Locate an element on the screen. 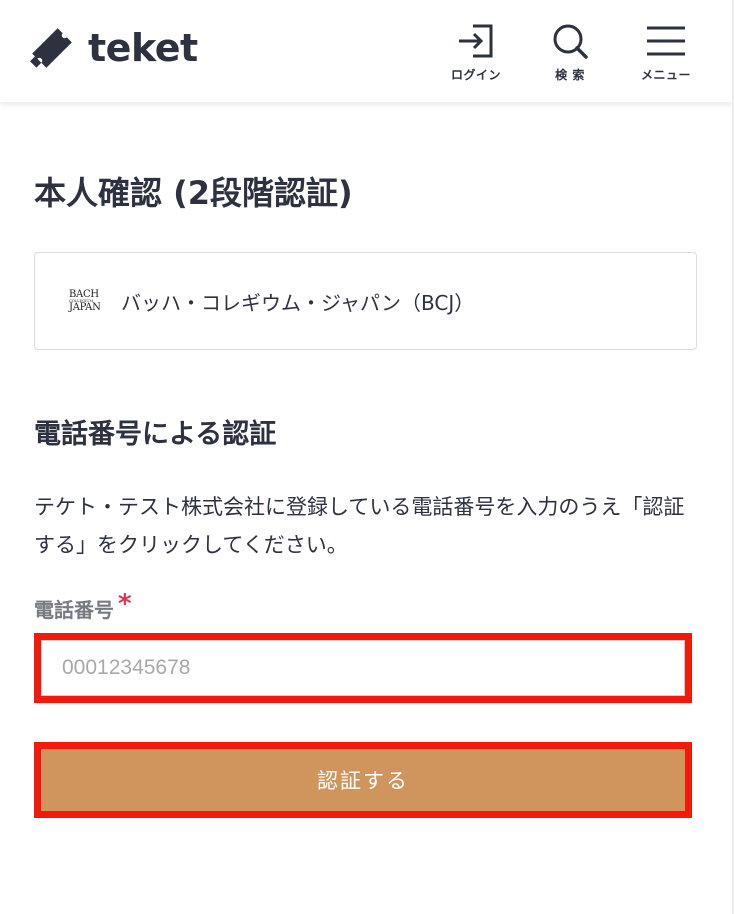 The width and height of the screenshot is (734, 914). verify-submit-button: 認証する is located at coordinates (363, 780).